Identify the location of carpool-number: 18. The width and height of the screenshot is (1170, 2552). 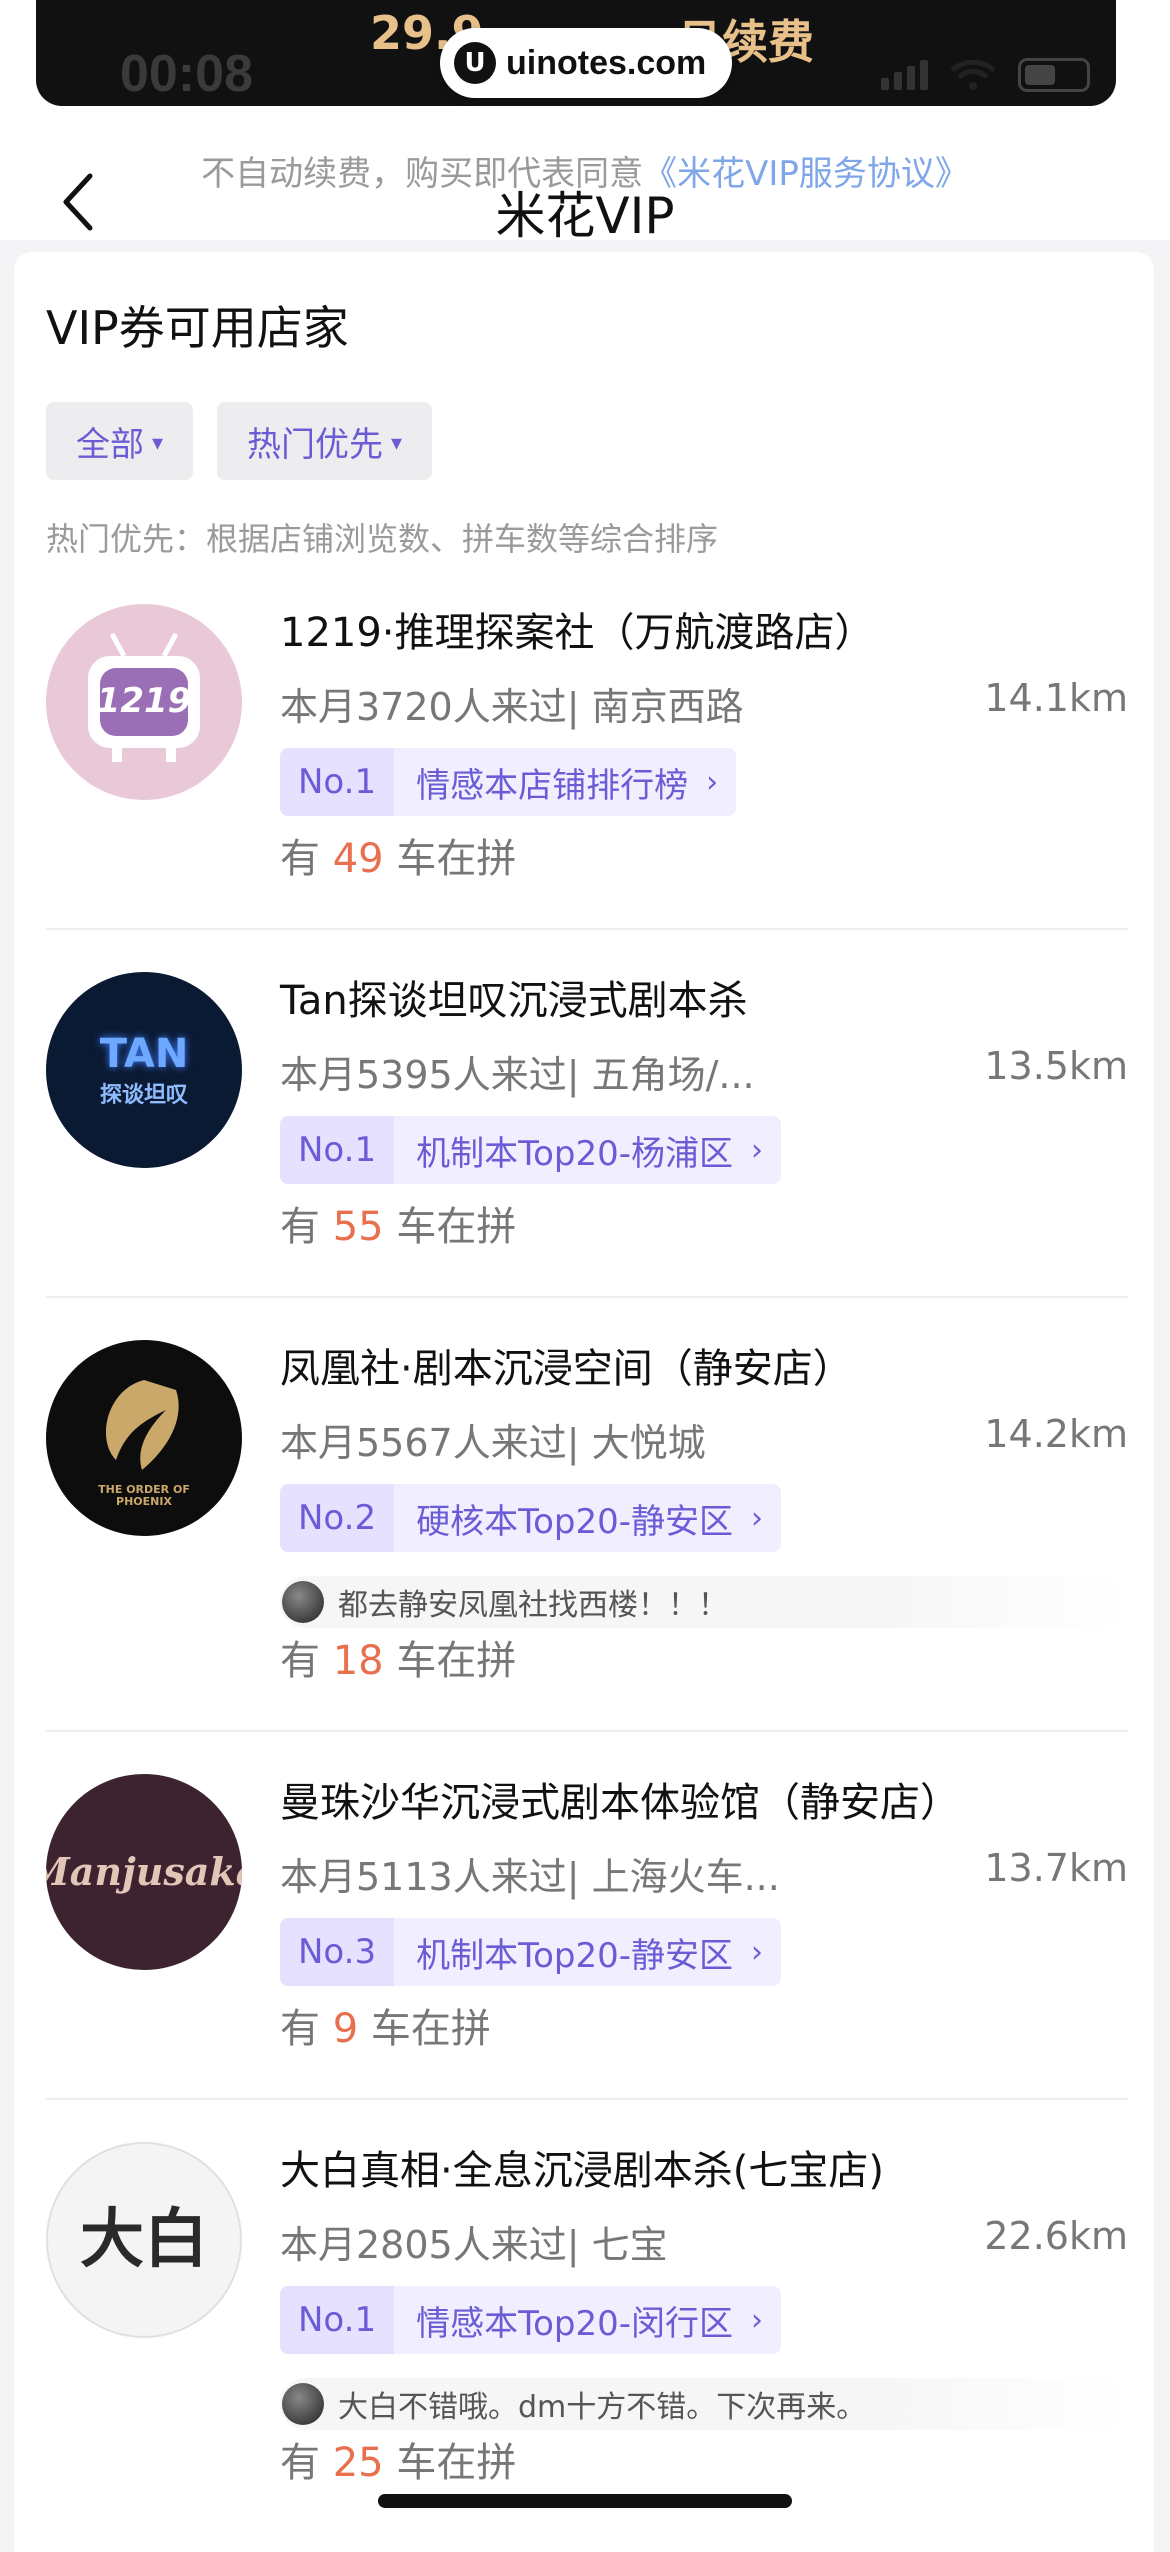
(358, 1661).